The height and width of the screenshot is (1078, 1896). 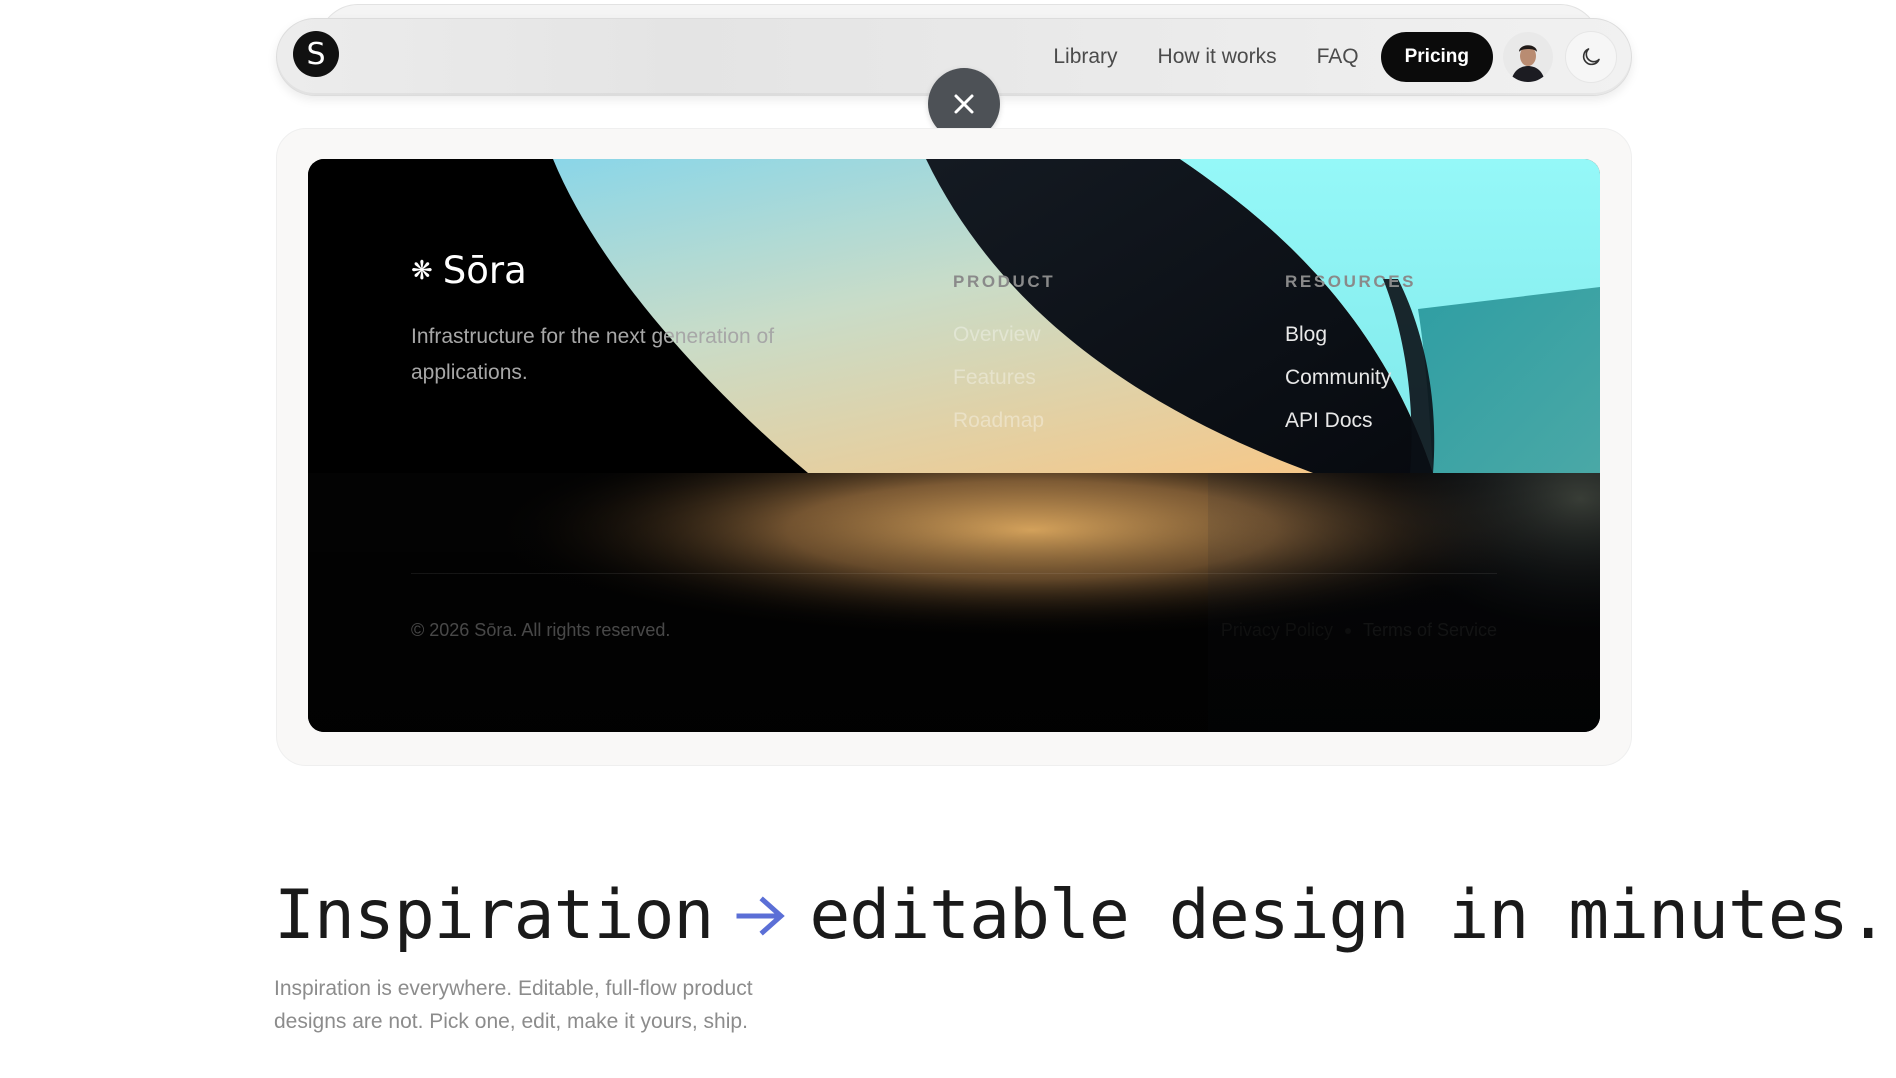 What do you see at coordinates (1338, 378) in the screenshot?
I see `footer-link-community: Community` at bounding box center [1338, 378].